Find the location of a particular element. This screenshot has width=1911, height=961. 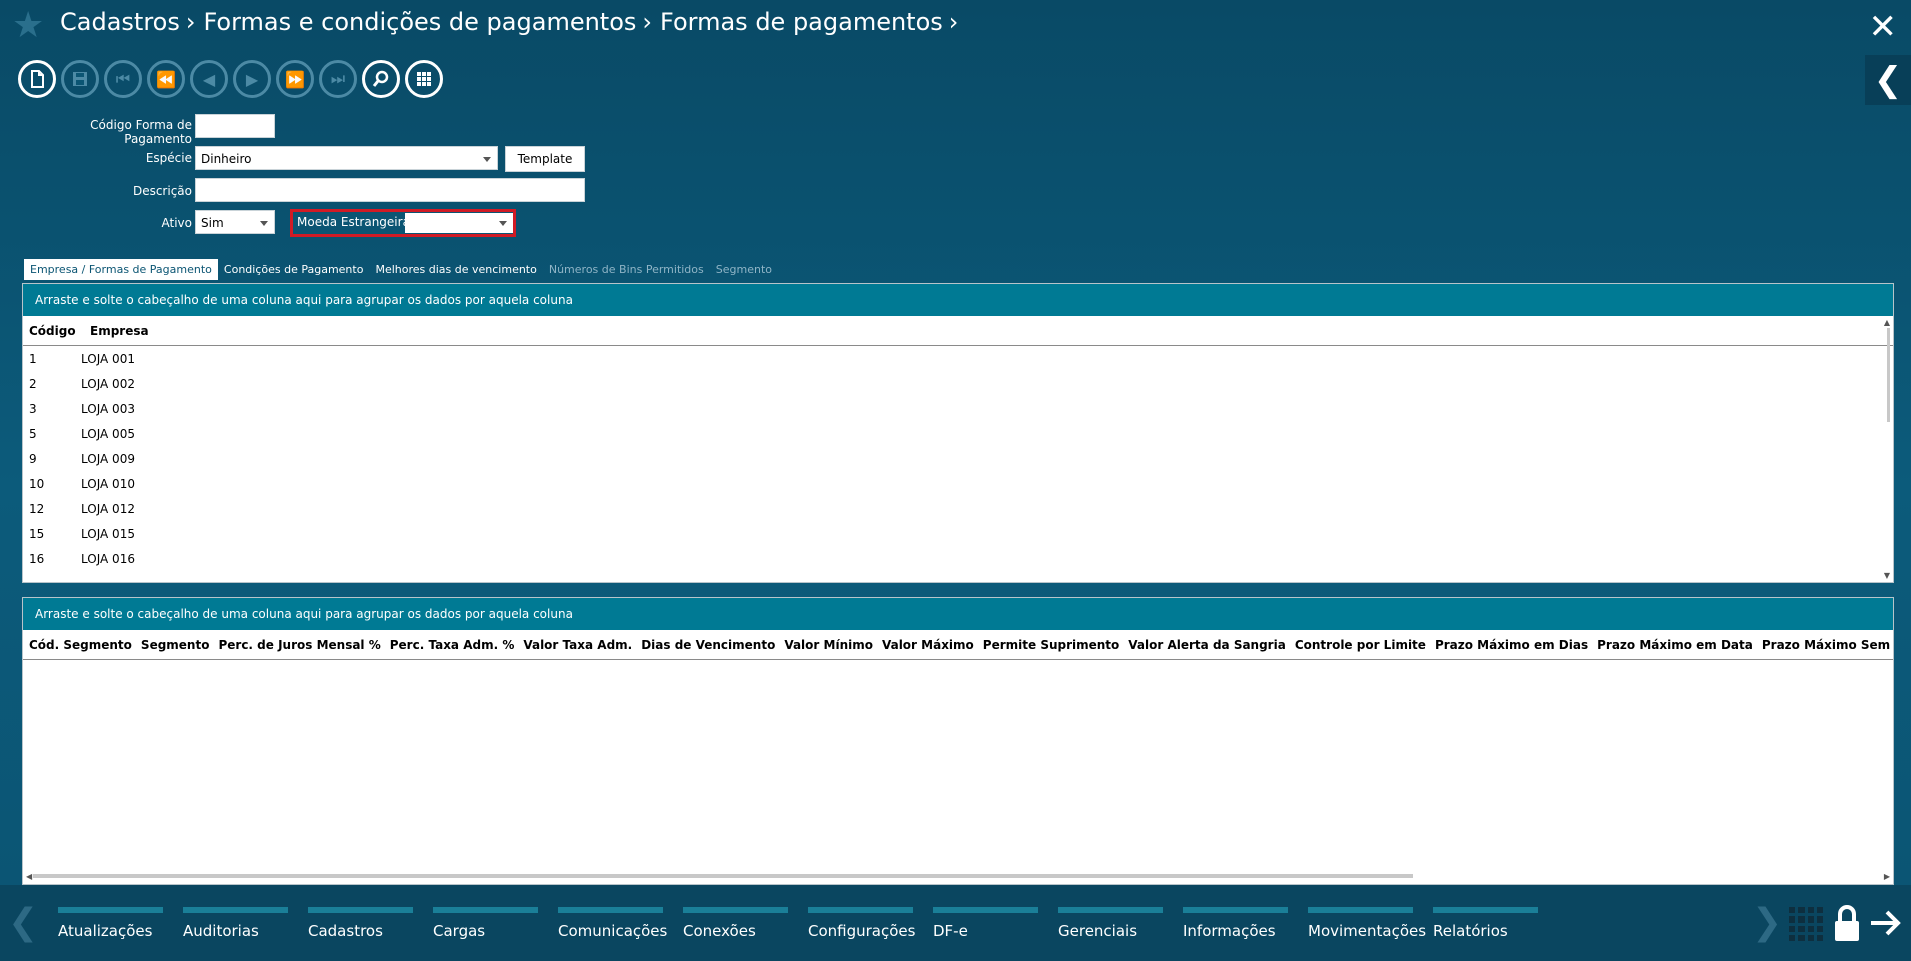

tab-segmento: Segmento is located at coordinates (744, 269).